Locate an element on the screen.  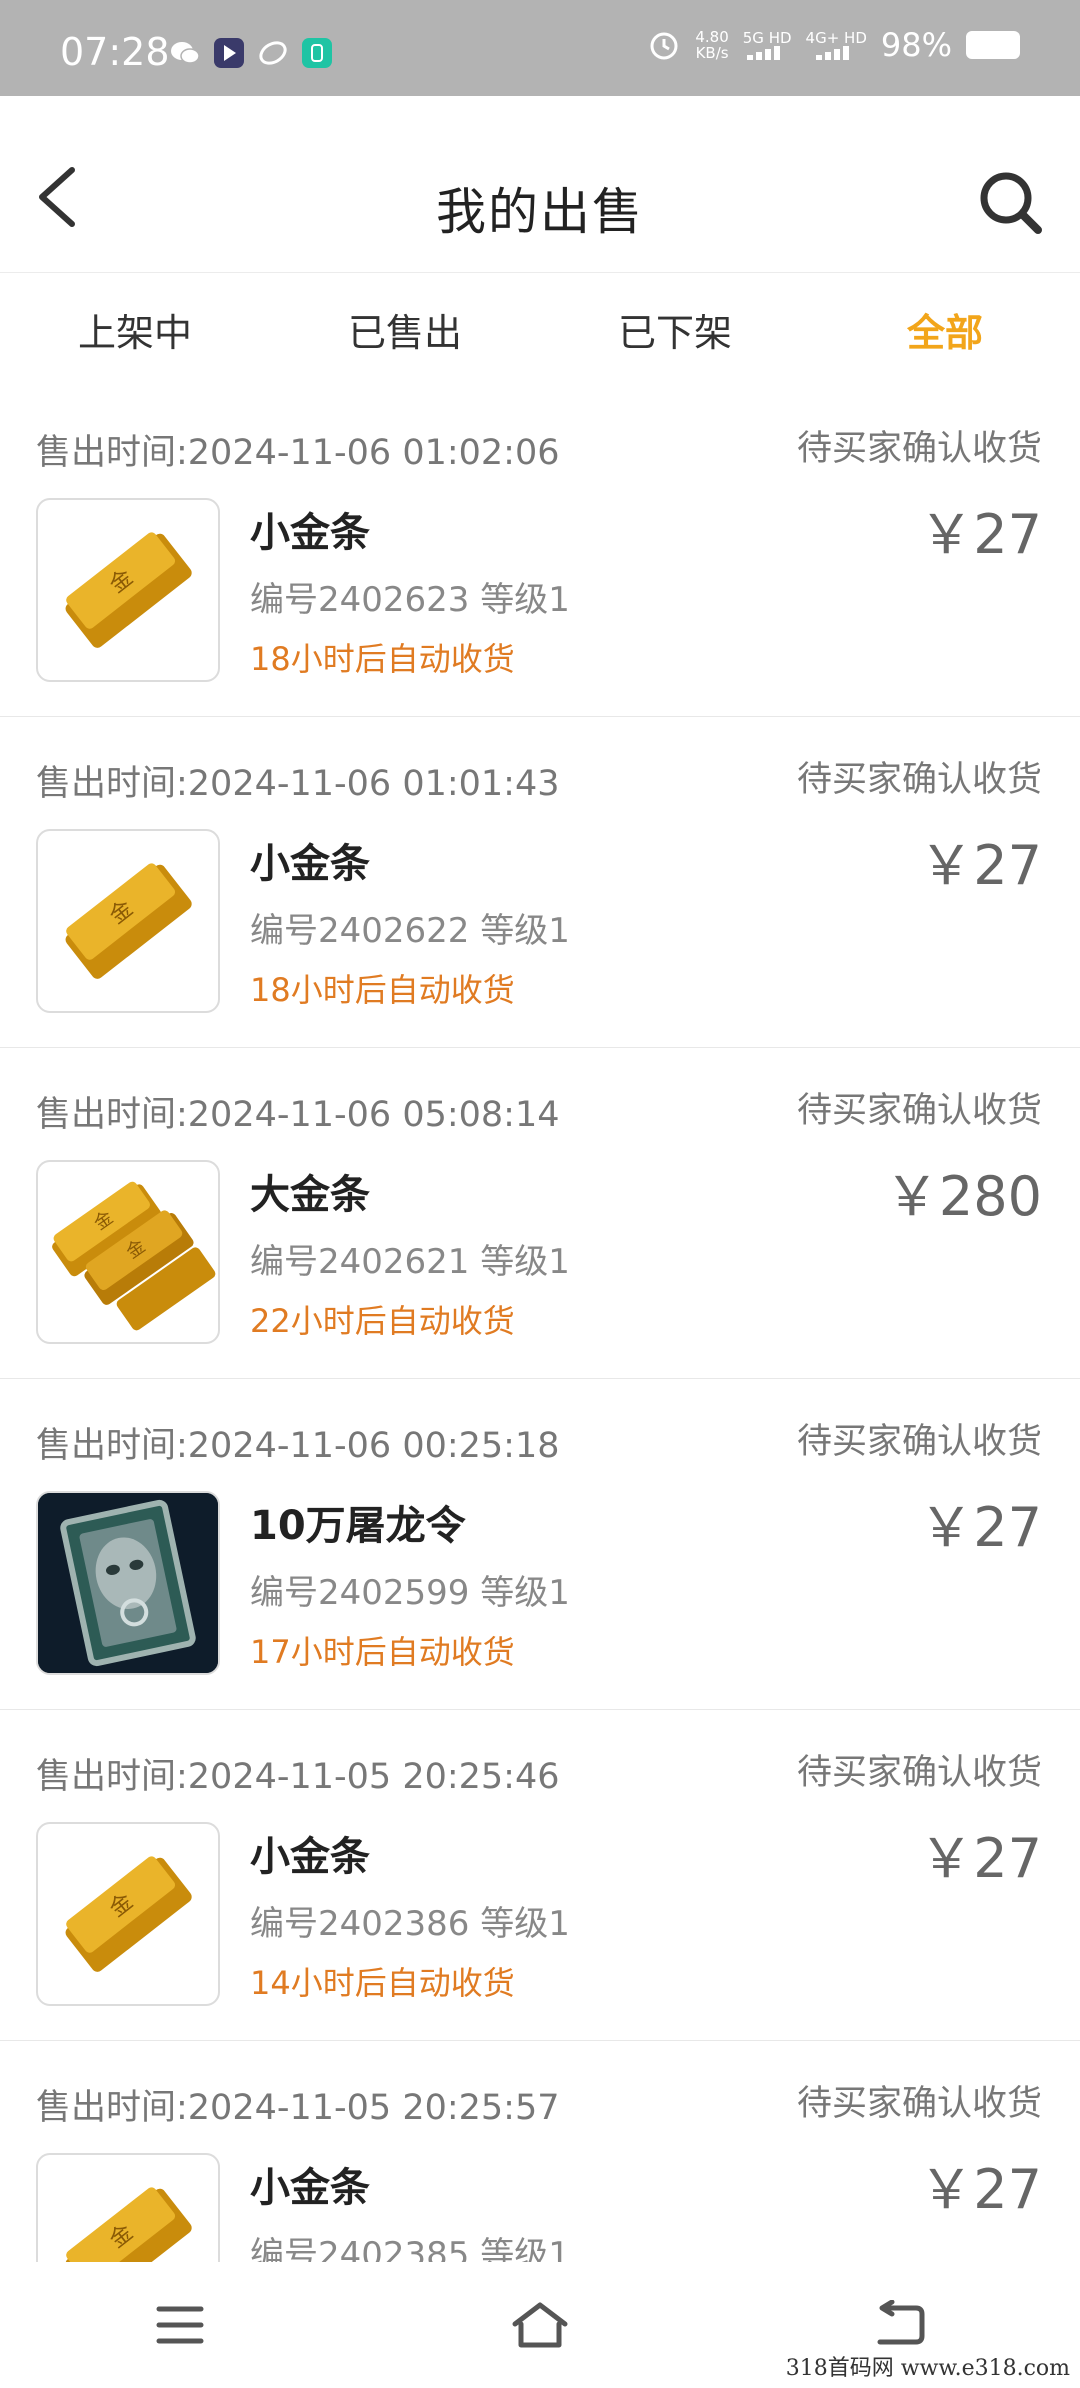
tab-listed: 上架中 is located at coordinates (135, 329).